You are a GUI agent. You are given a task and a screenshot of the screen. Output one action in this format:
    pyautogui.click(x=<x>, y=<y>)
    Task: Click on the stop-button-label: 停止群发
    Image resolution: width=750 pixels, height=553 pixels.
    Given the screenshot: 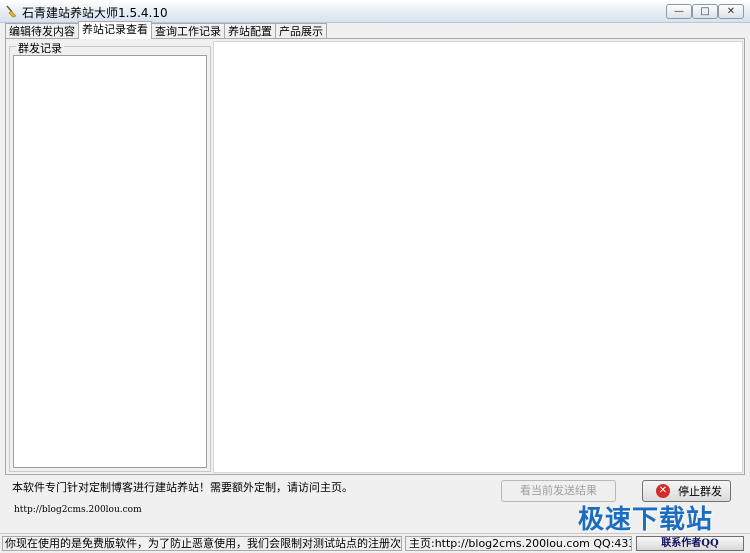 What is the action you would take?
    pyautogui.click(x=700, y=491)
    